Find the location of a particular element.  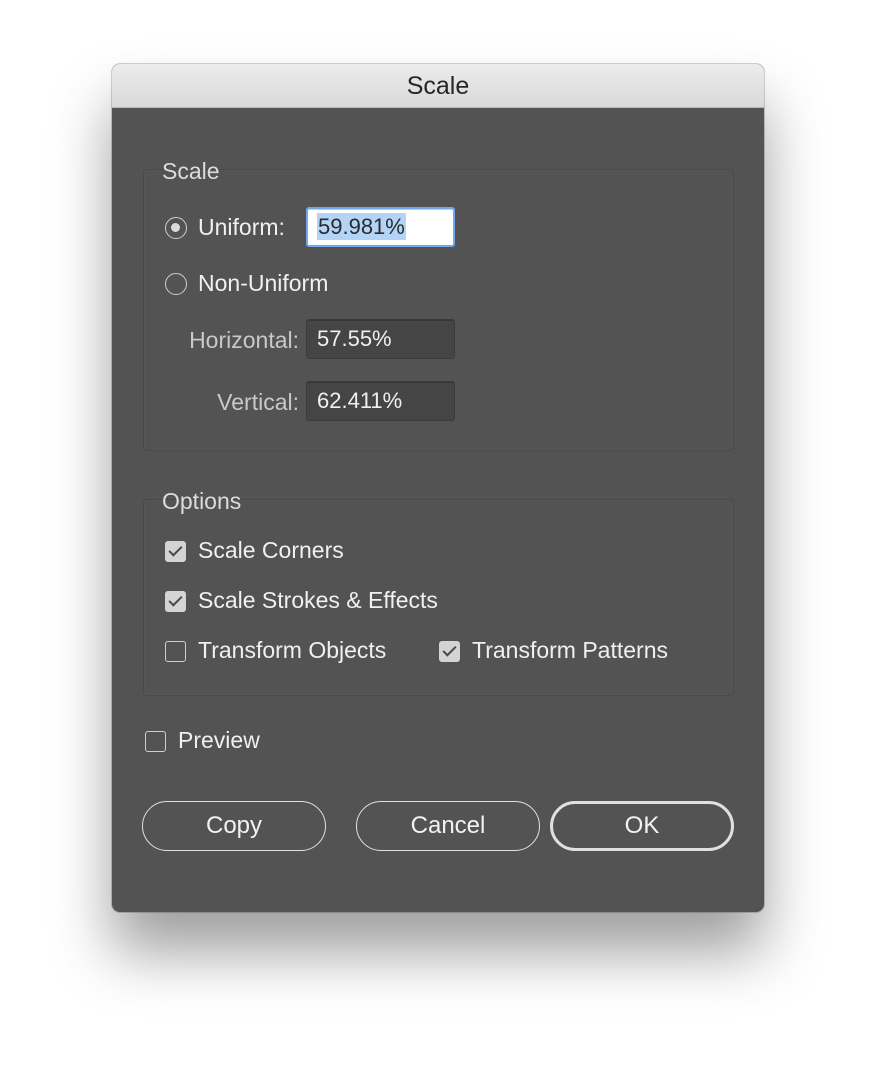

window-title: Scale is located at coordinates (438, 86).